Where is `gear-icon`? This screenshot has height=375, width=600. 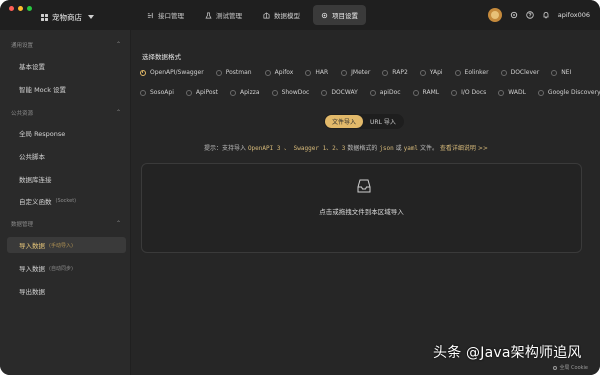
gear-icon is located at coordinates (324, 15).